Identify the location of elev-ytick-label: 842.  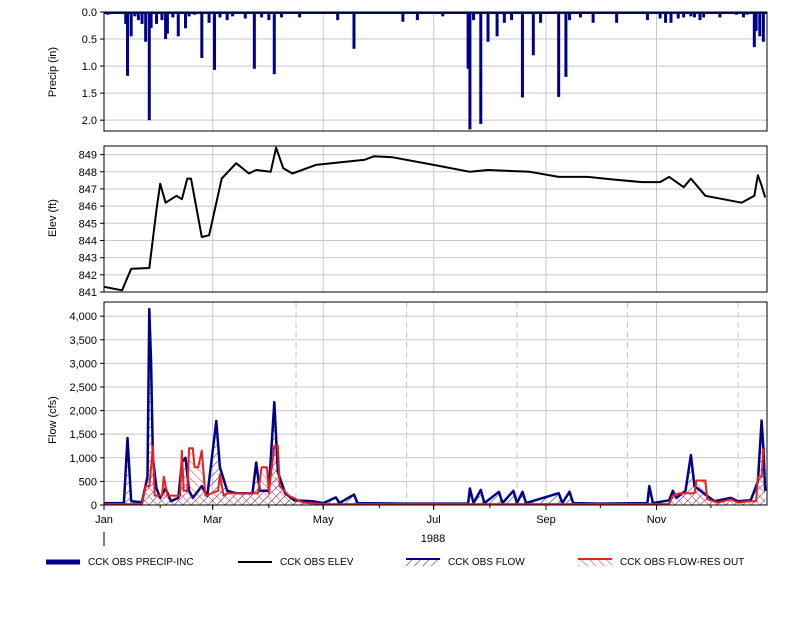
(88, 276).